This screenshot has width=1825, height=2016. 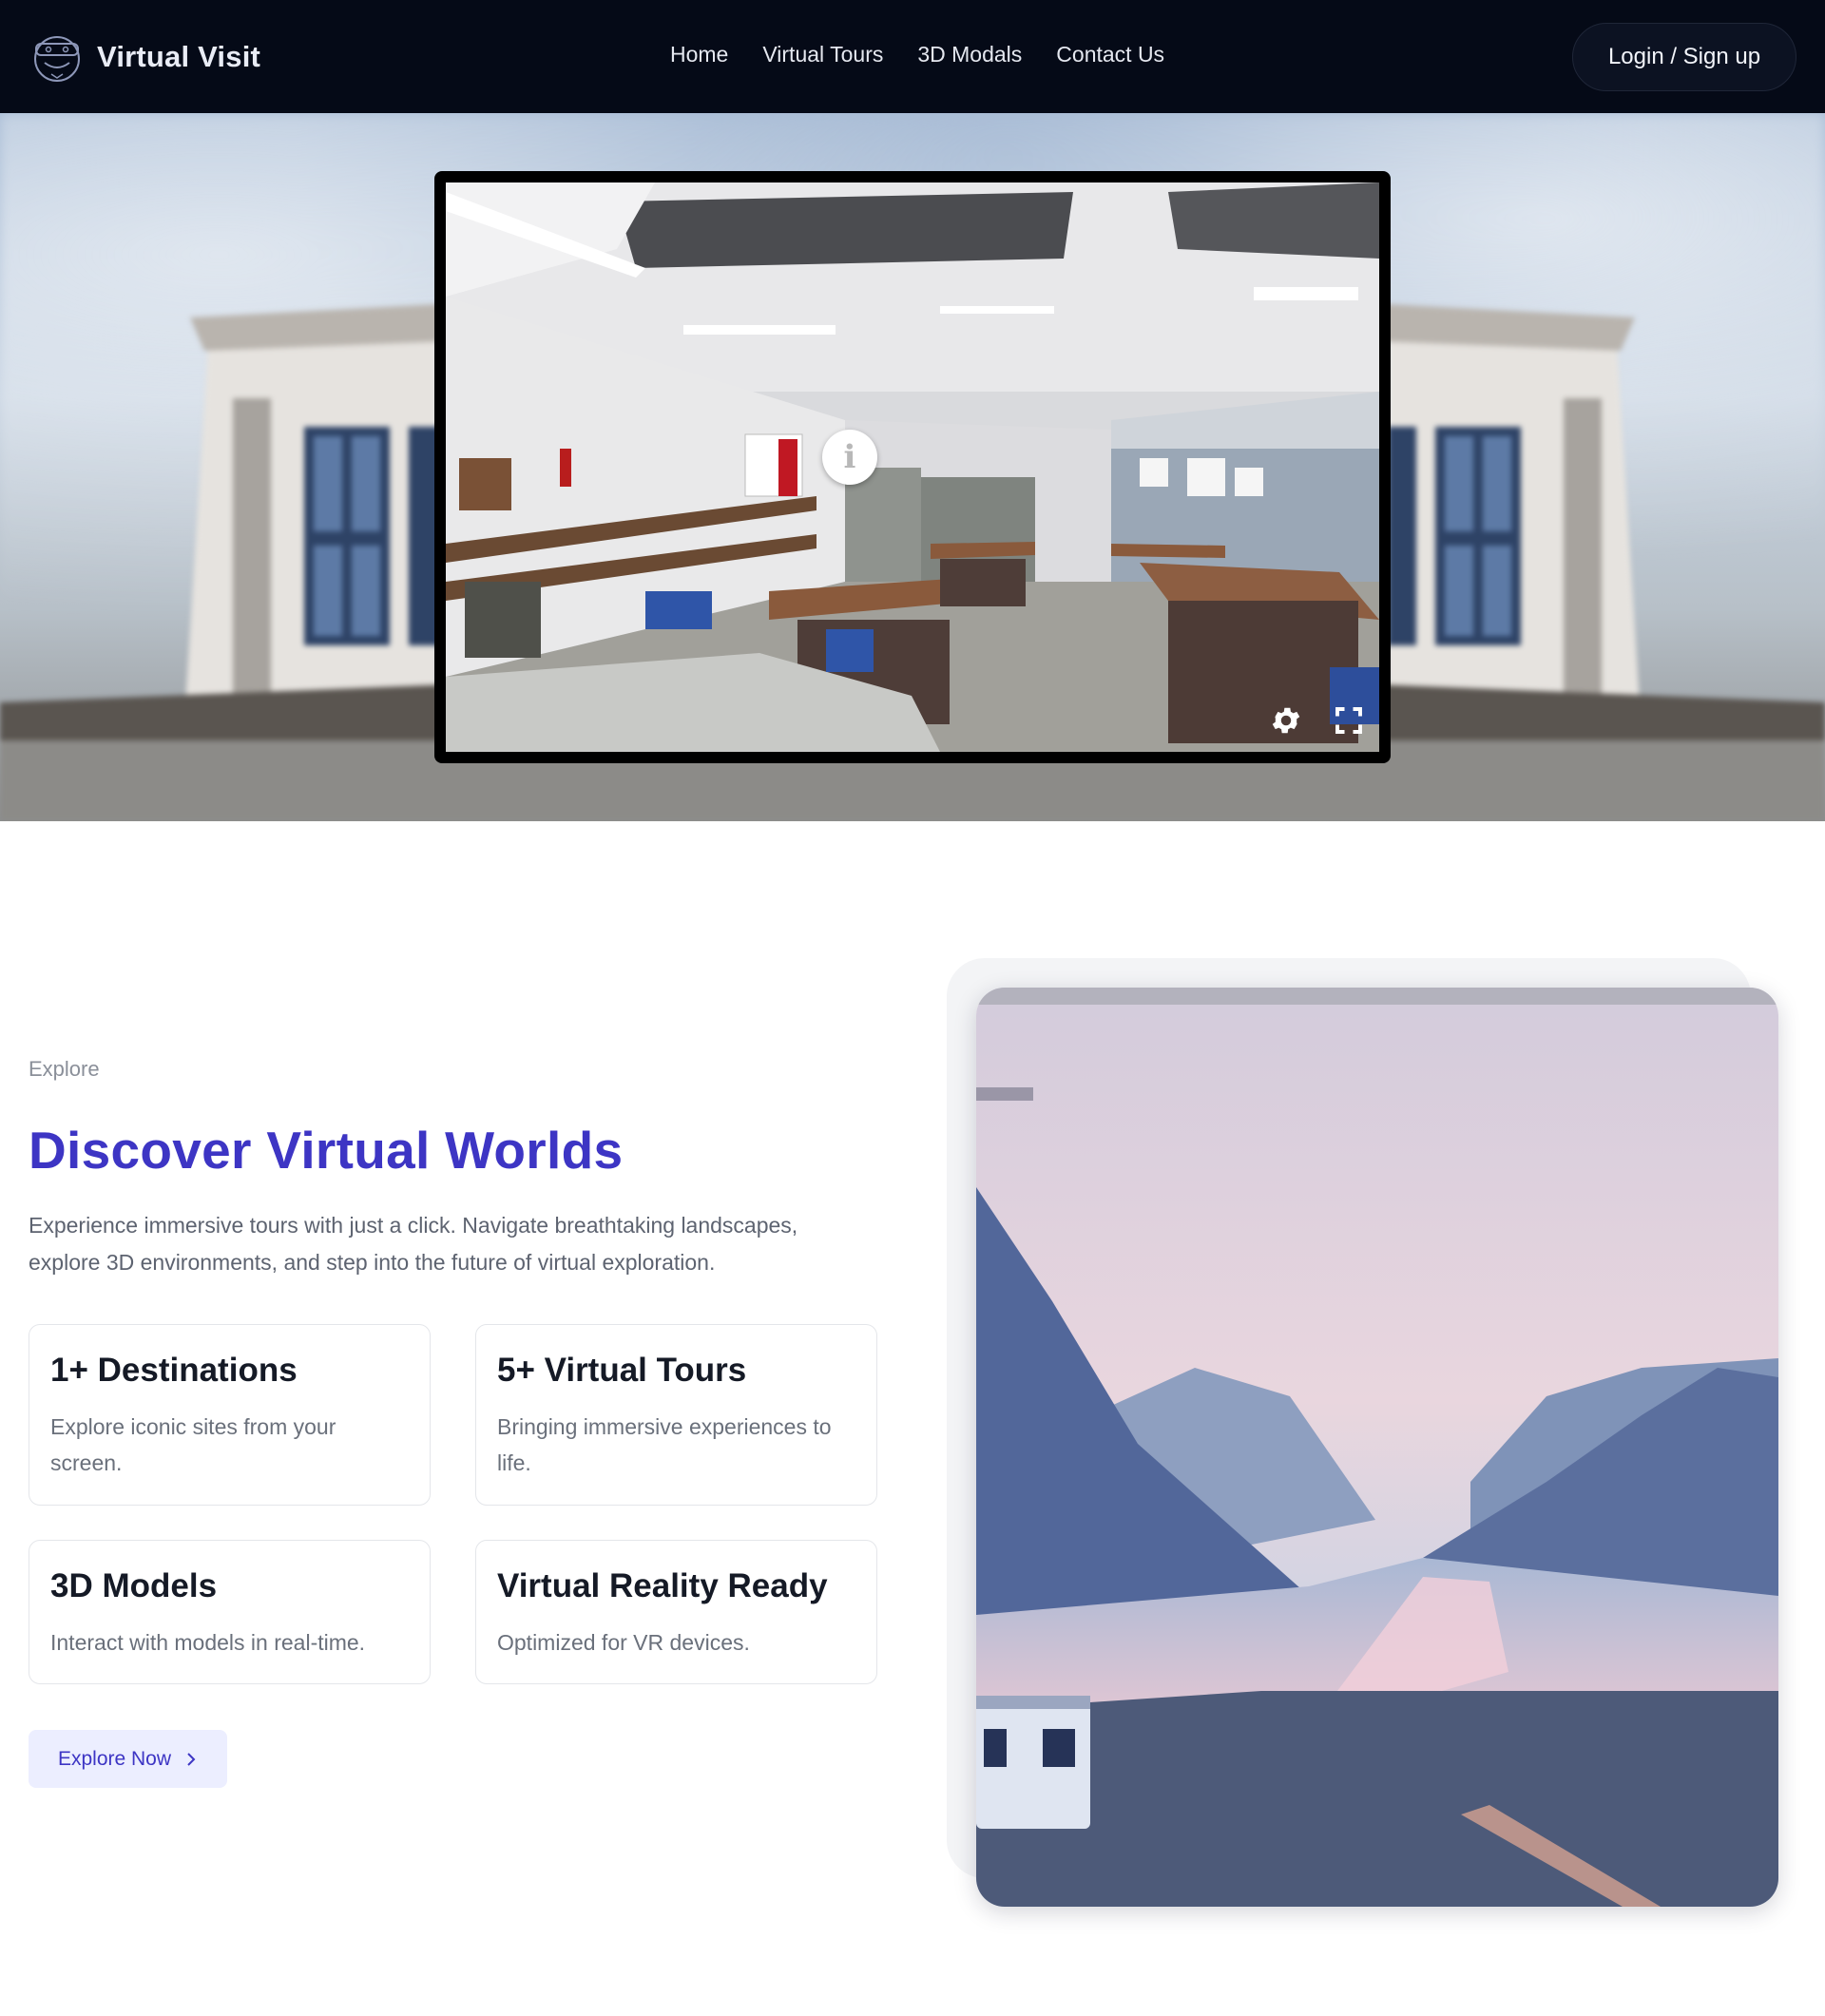 What do you see at coordinates (64, 1069) in the screenshot?
I see `section-eyebrow: Explore` at bounding box center [64, 1069].